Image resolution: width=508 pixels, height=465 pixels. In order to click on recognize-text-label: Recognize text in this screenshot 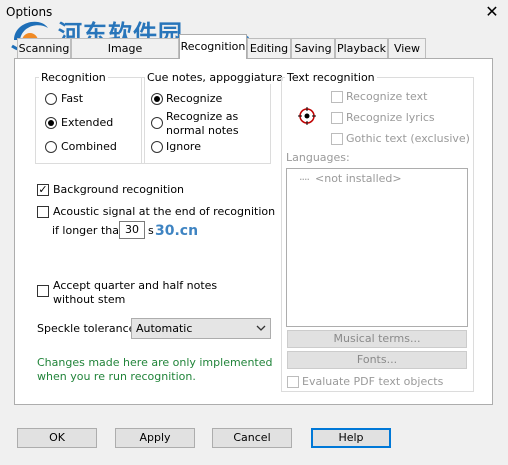, I will do `click(387, 96)`.